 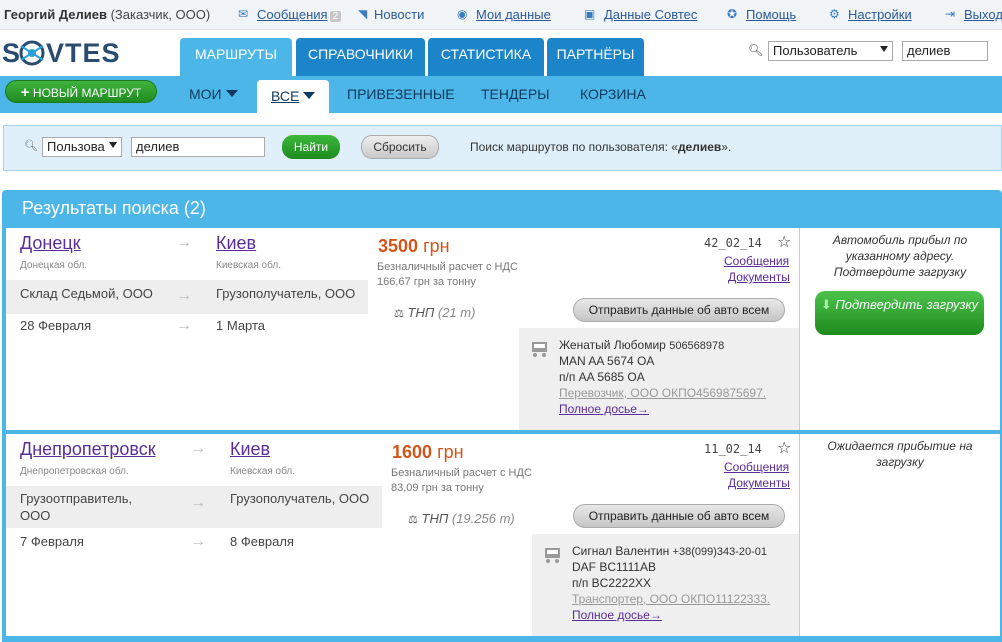 What do you see at coordinates (899, 535) in the screenshot?
I see `status-panel: Ожидается прибытие на загрузку` at bounding box center [899, 535].